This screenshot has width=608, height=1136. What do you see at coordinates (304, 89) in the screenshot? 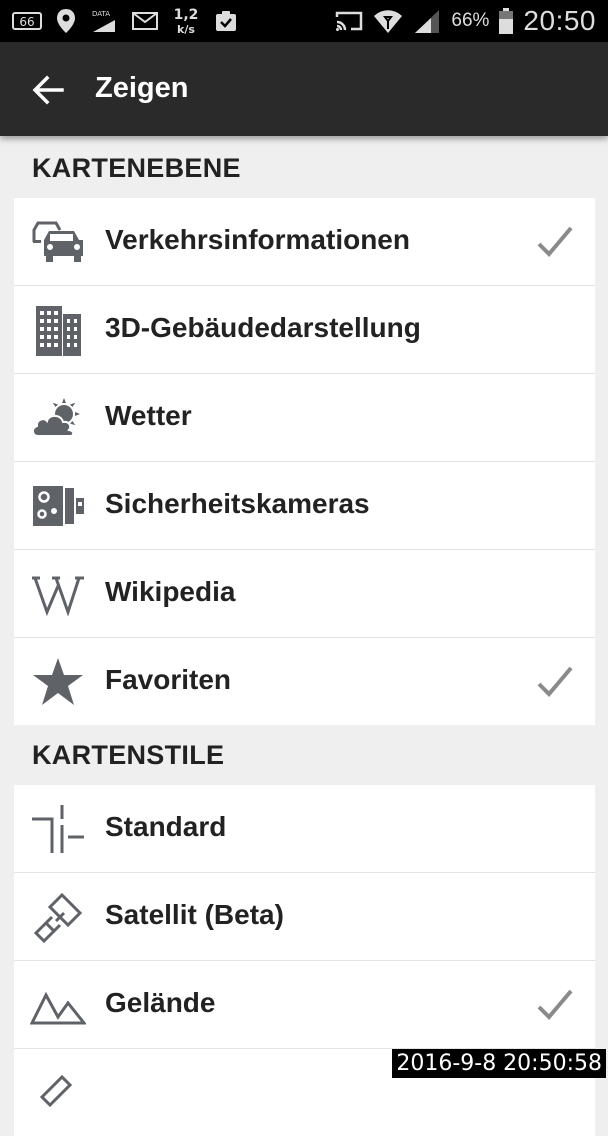
I see `app-bar: Zeigen` at bounding box center [304, 89].